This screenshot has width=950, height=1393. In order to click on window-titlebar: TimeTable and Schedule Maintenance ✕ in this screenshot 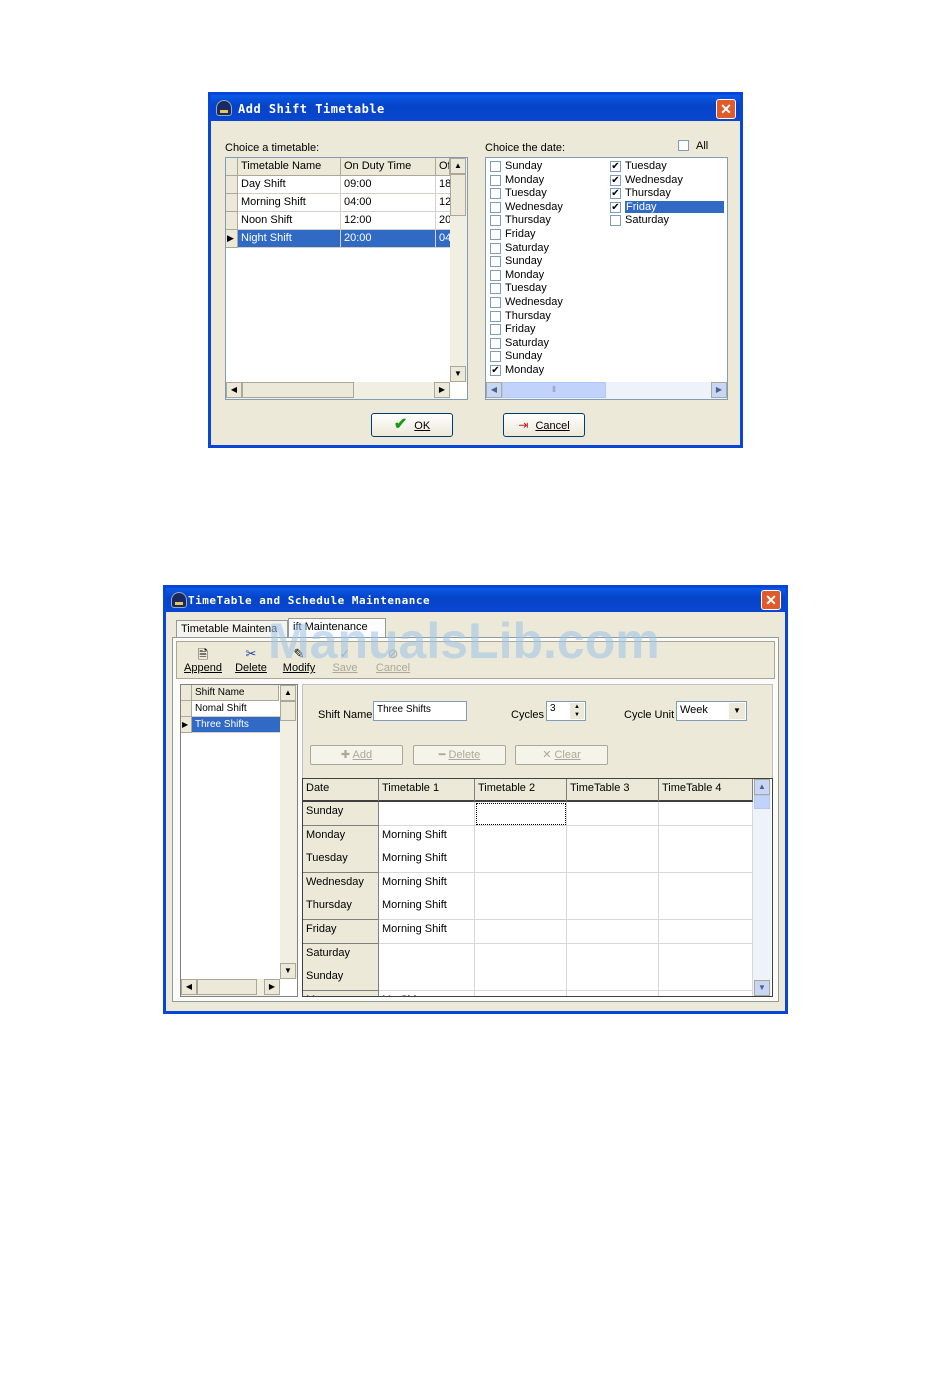, I will do `click(475, 600)`.